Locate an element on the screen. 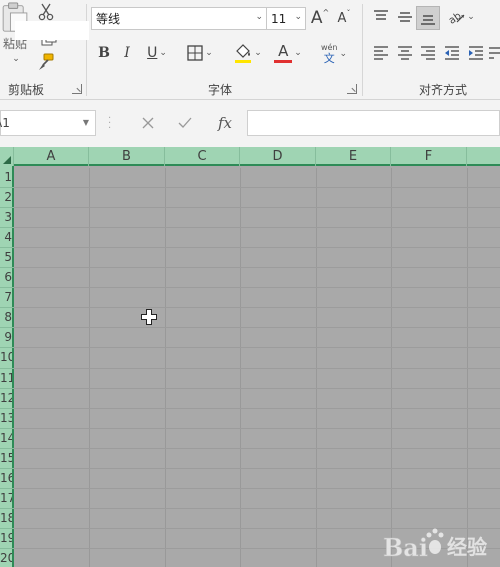  paste-dropdown-icon: ⌄ is located at coordinates (16, 59).